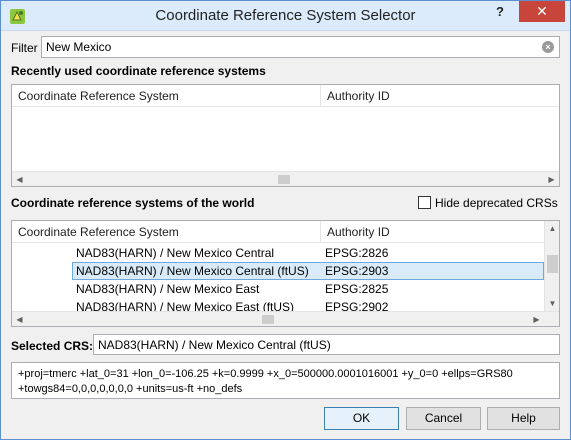  I want to click on cancel-button: Cancel, so click(443, 418).